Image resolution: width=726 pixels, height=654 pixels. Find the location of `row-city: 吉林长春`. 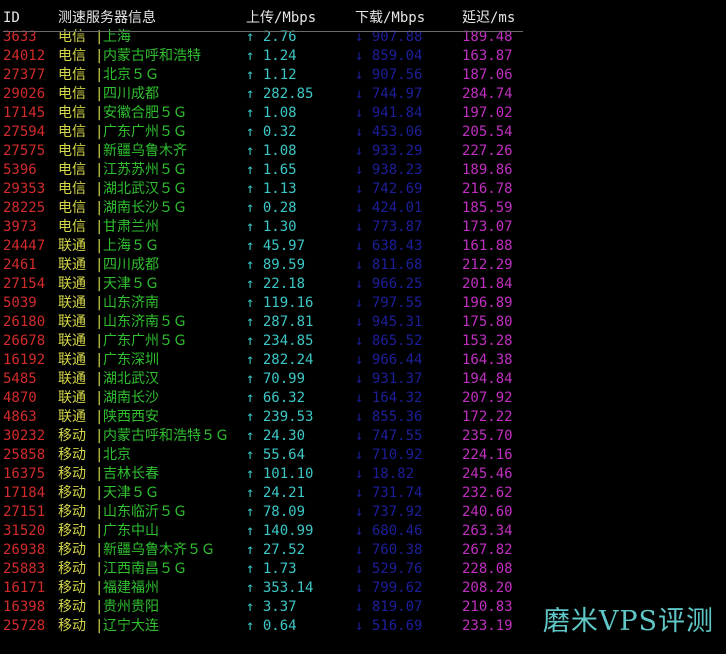

row-city: 吉林长春 is located at coordinates (131, 474).